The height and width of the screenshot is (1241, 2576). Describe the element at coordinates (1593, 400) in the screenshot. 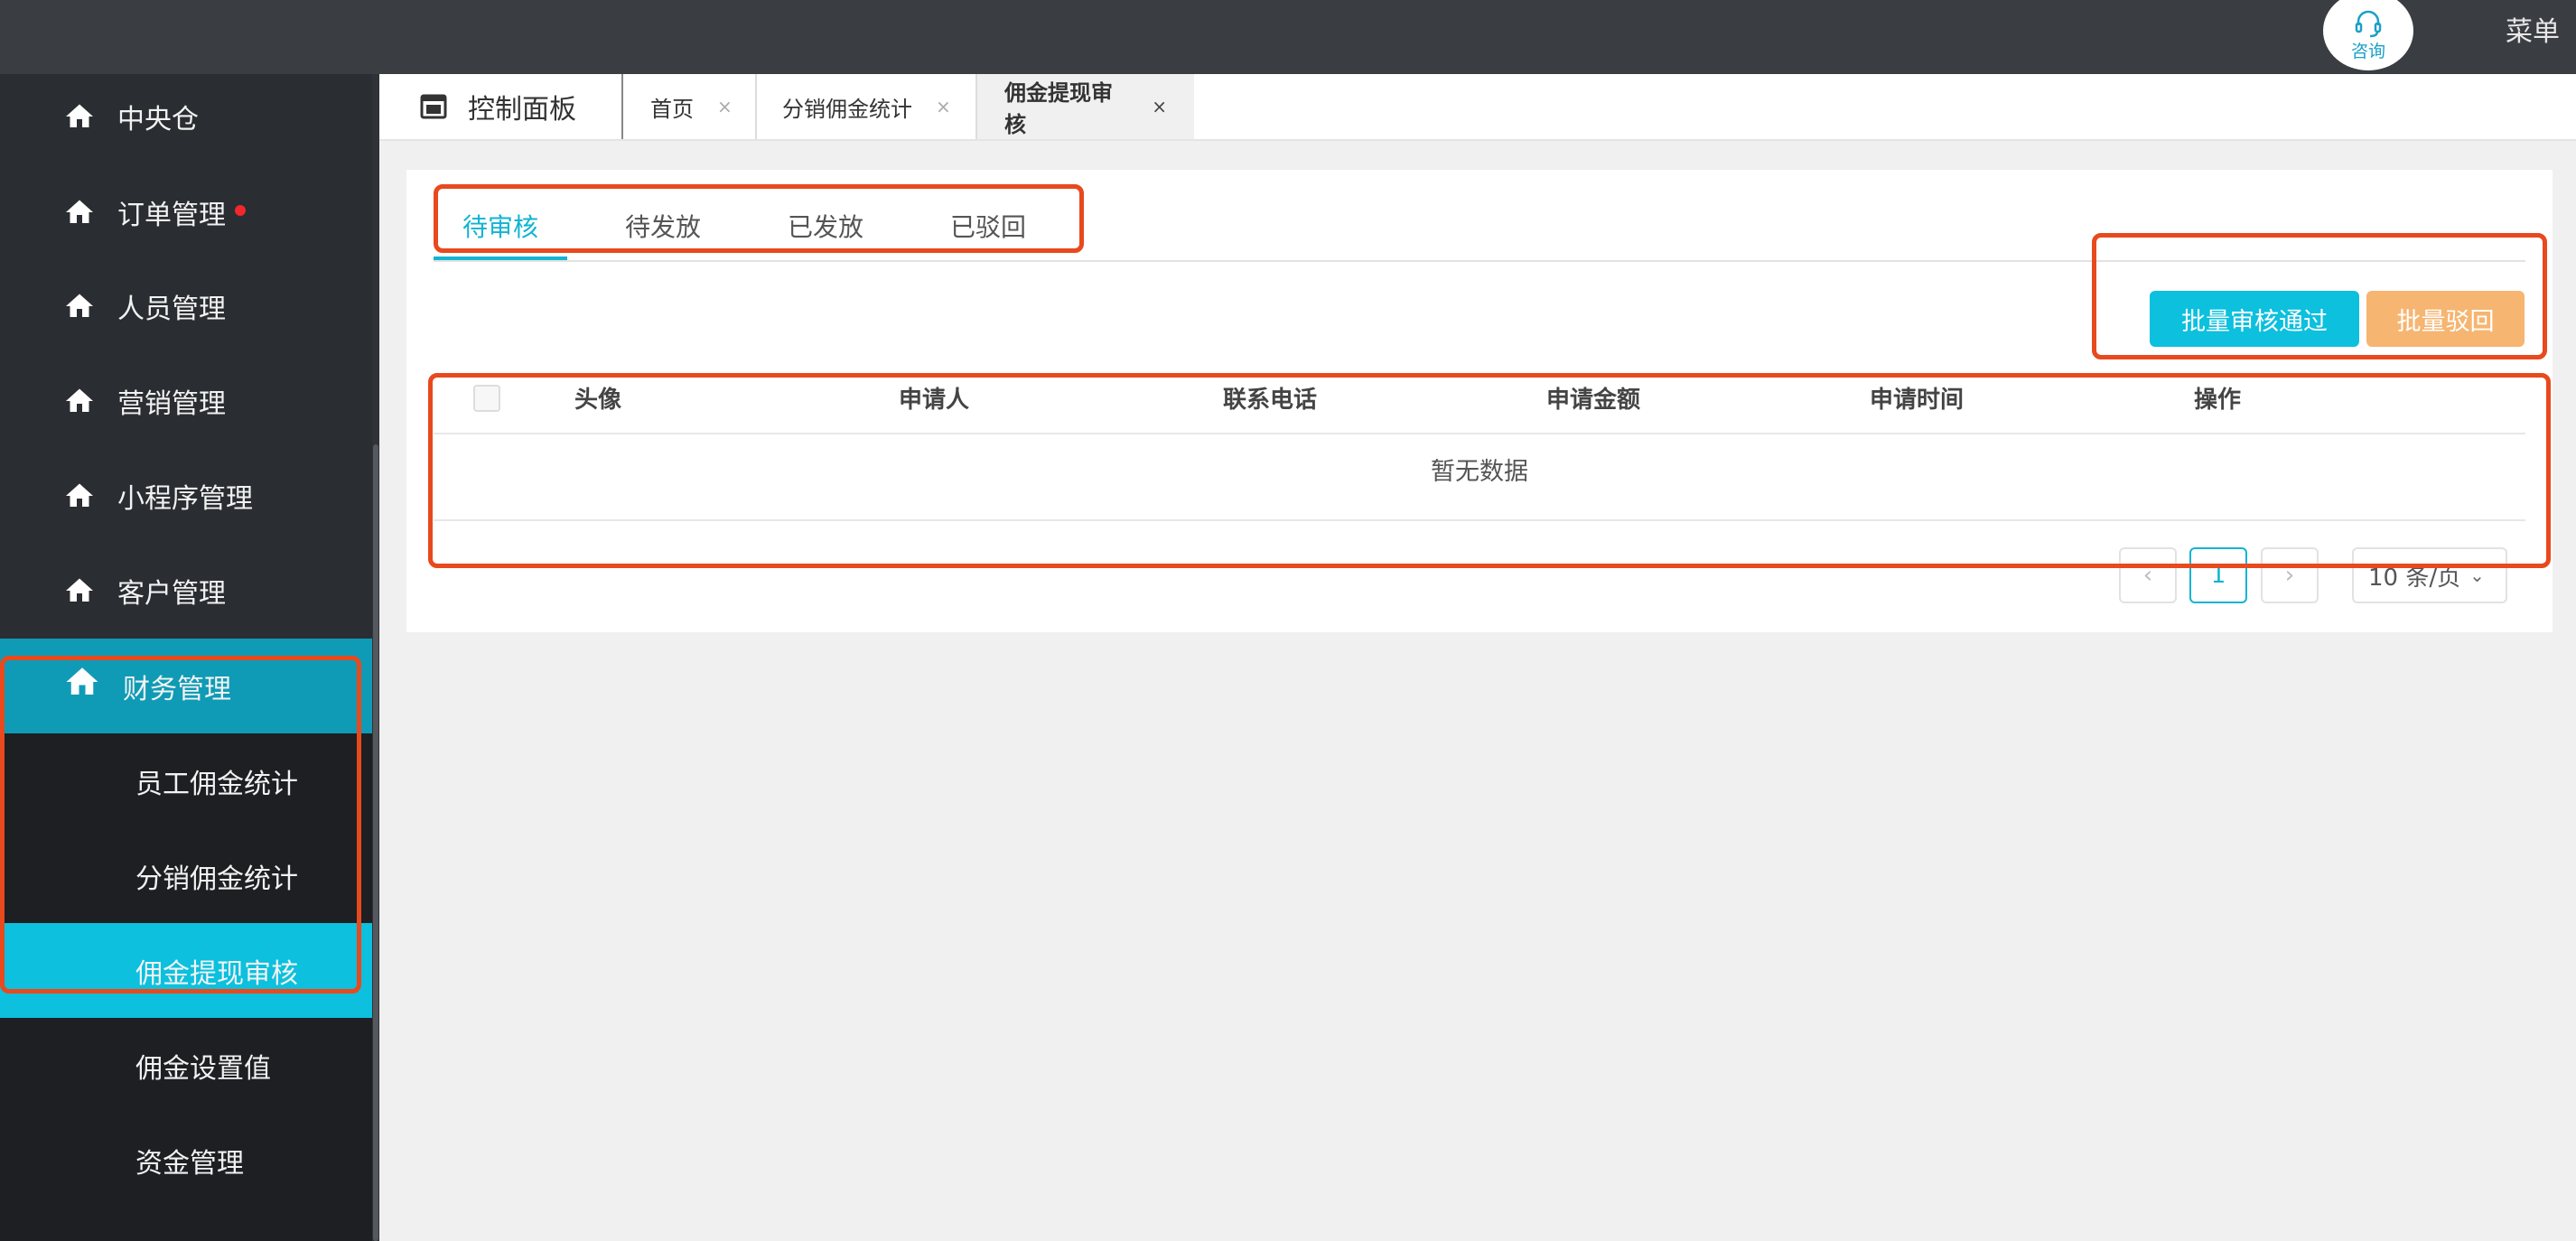

I see `column-header-amount: 申请金额` at that location.